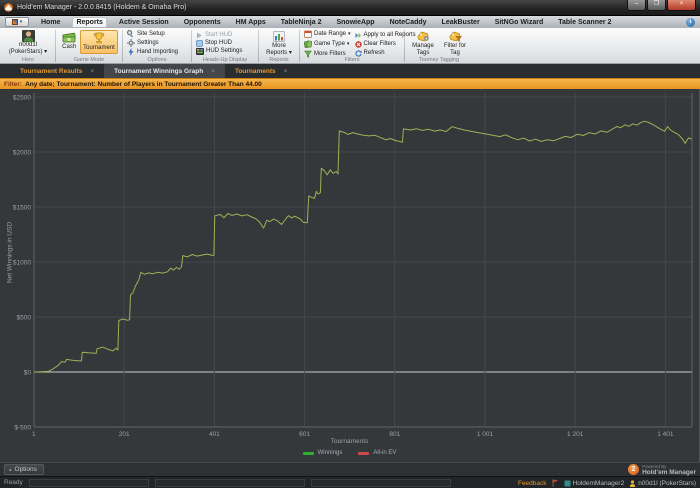  I want to click on group-label-filters: Filters, so click(352, 60).